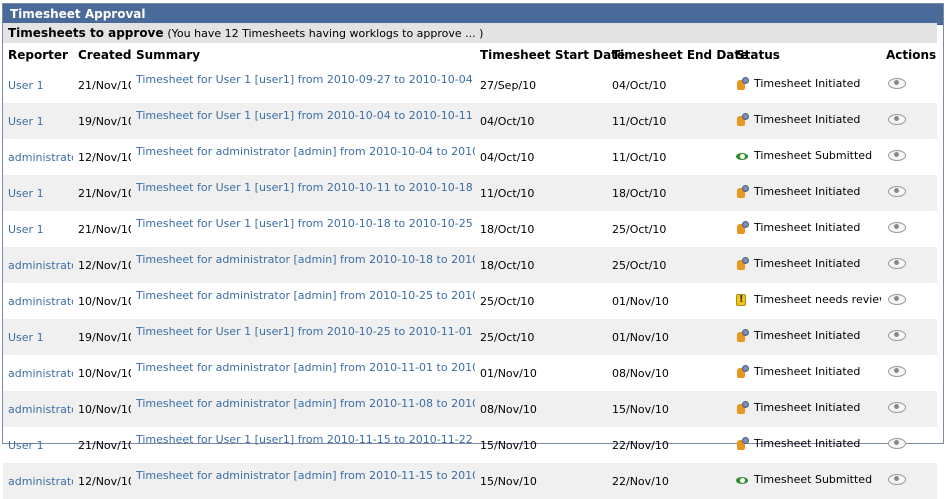 The height and width of the screenshot is (499, 948). I want to click on start-date-cell: 27/Sep/10, so click(508, 85).